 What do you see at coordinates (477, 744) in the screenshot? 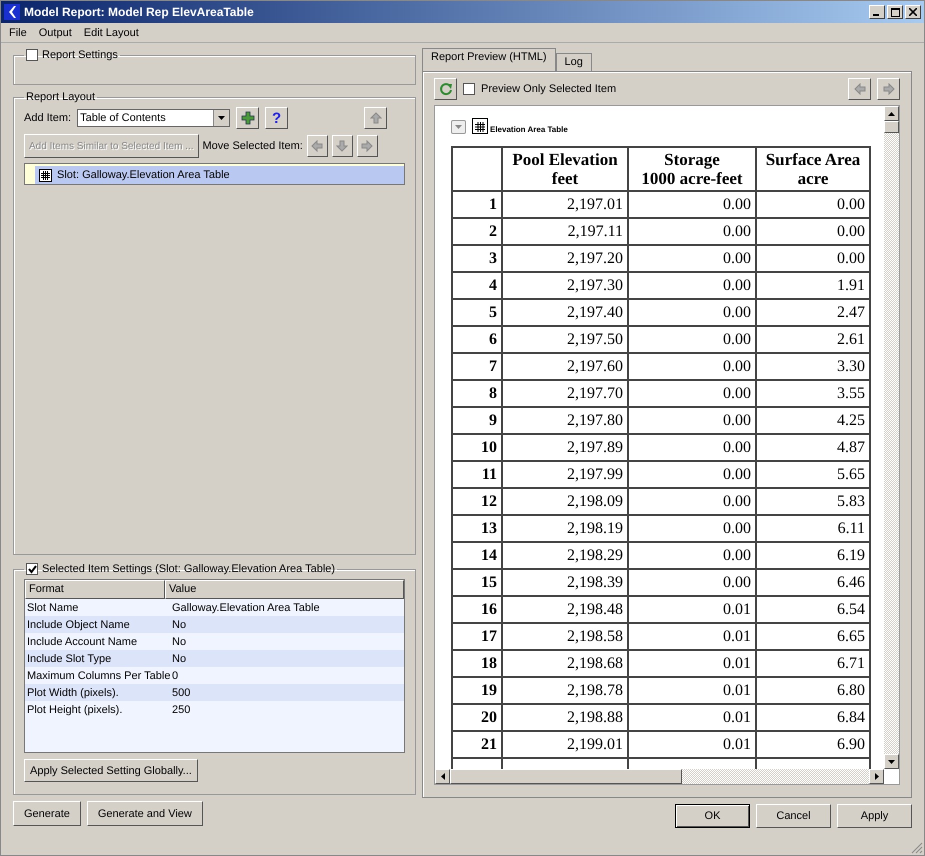
I see `row-number: 21` at bounding box center [477, 744].